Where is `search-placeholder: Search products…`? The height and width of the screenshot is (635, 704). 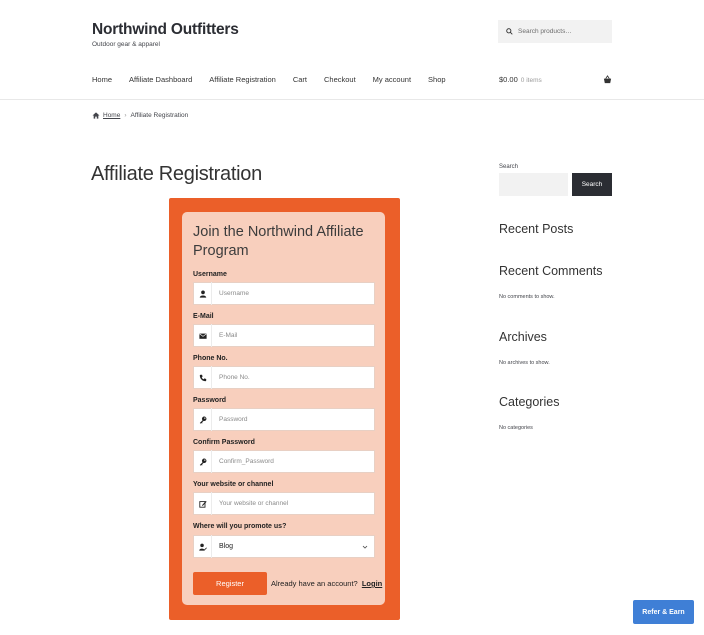
search-placeholder: Search products… is located at coordinates (545, 31).